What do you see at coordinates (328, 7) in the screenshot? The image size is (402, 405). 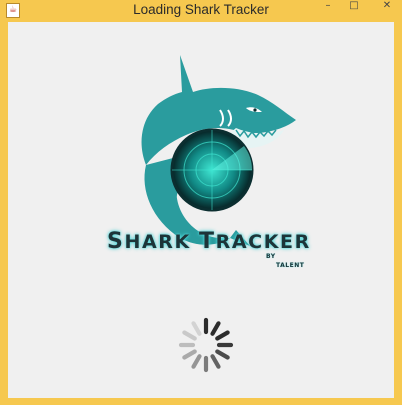 I see `minimize-button: –` at bounding box center [328, 7].